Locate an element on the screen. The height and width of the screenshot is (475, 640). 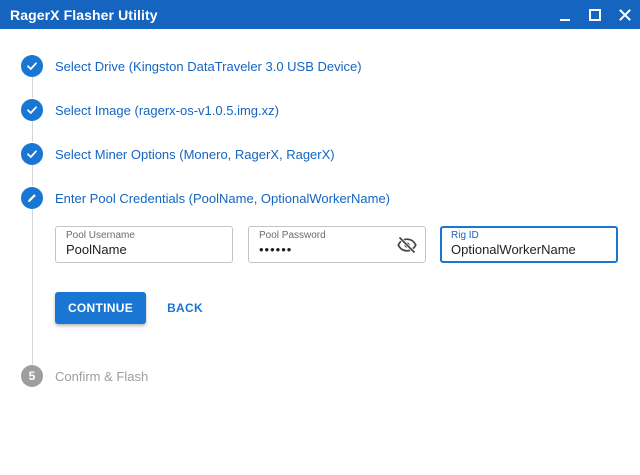
close-icon is located at coordinates (625, 14).